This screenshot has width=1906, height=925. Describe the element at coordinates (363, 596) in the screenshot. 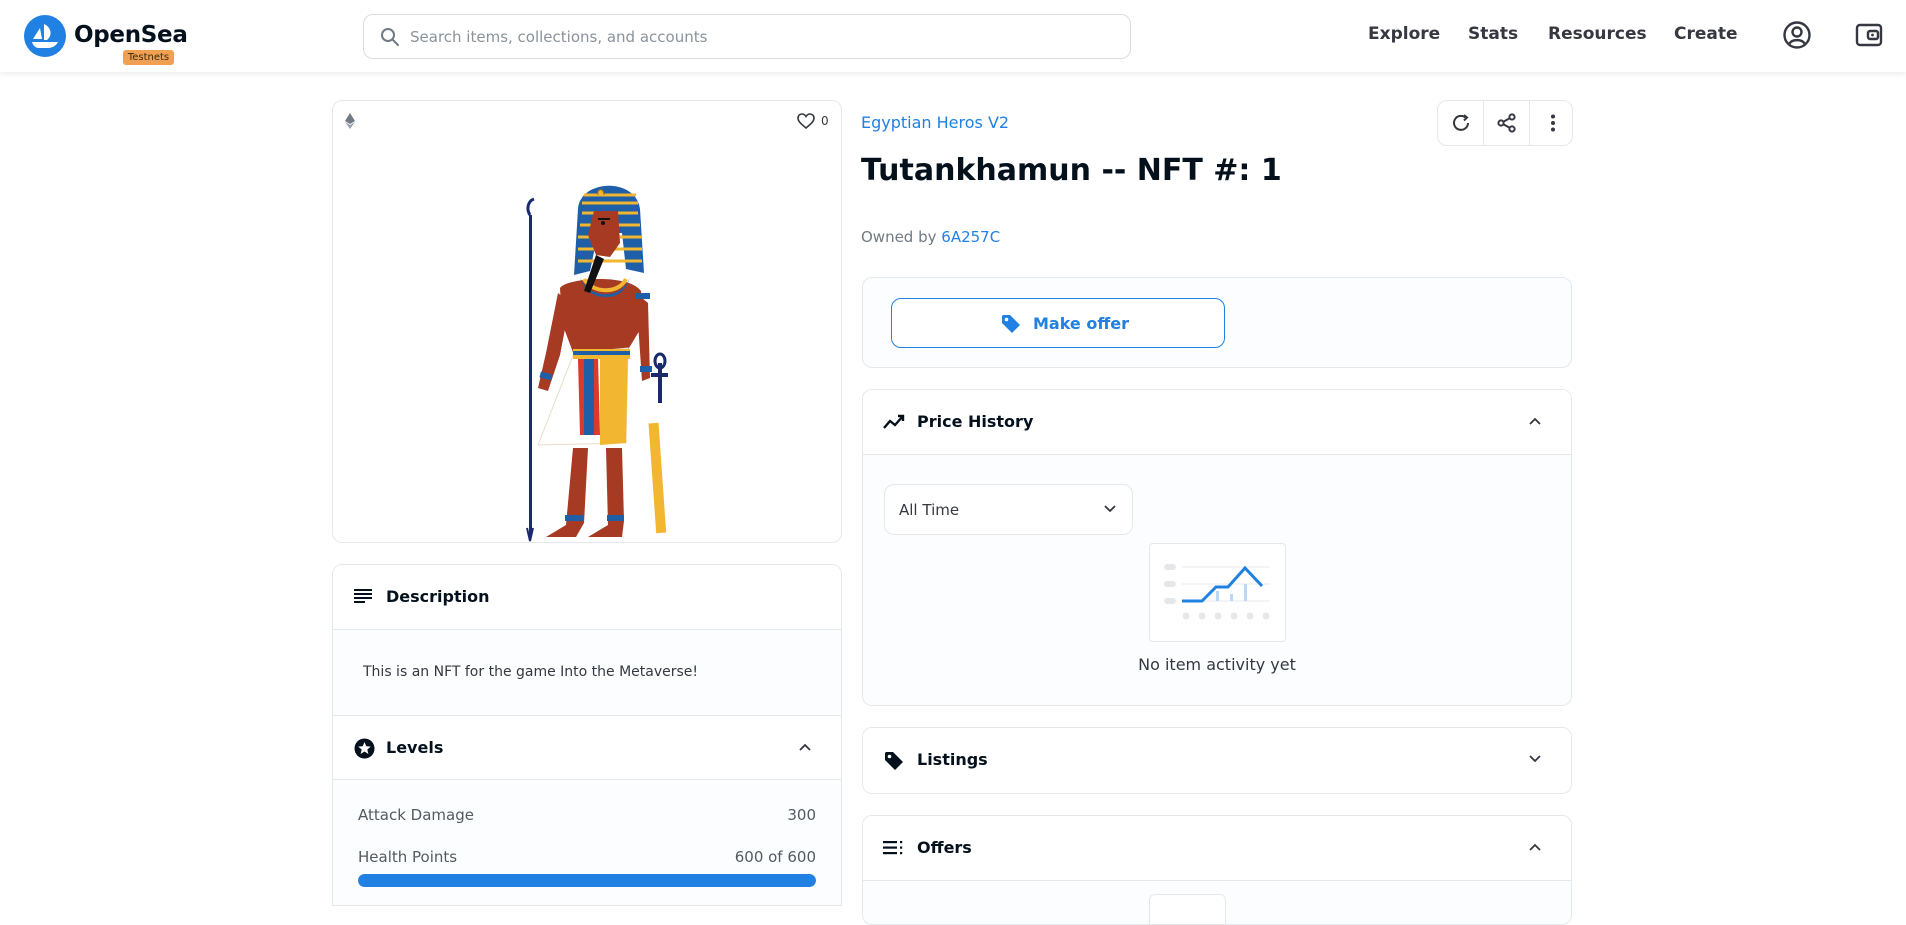

I see `description-icon` at that location.